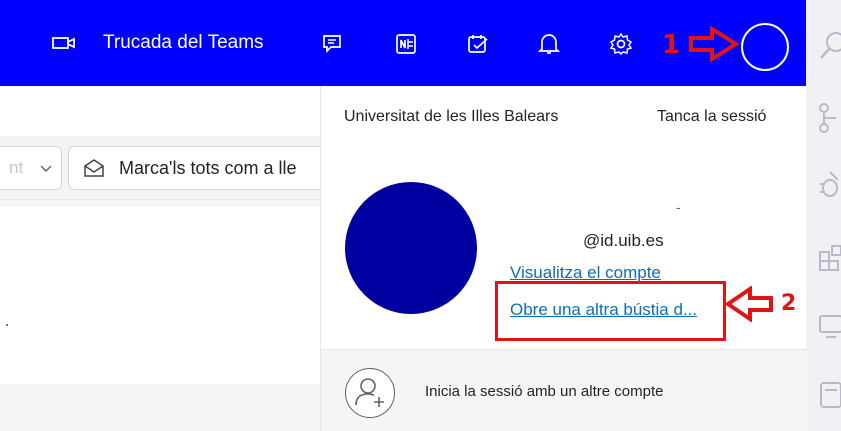 This screenshot has height=431, width=841. Describe the element at coordinates (370, 393) in the screenshot. I see `add-person-icon` at that location.